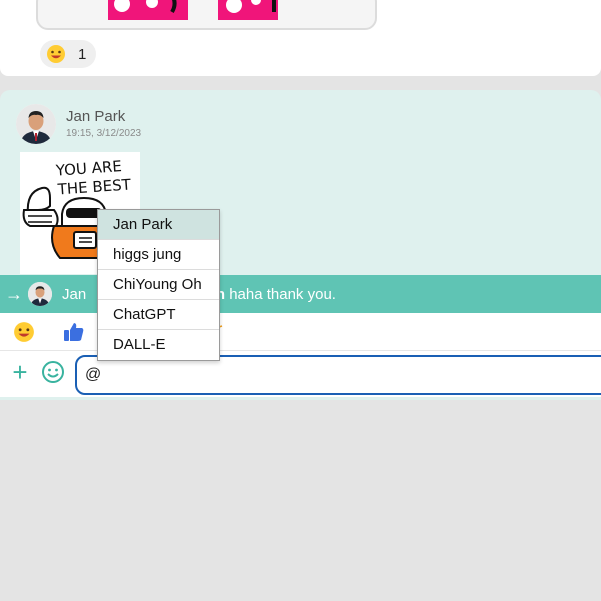 This screenshot has width=601, height=601. I want to click on reply-author-prefix: Jan, so click(74, 294).